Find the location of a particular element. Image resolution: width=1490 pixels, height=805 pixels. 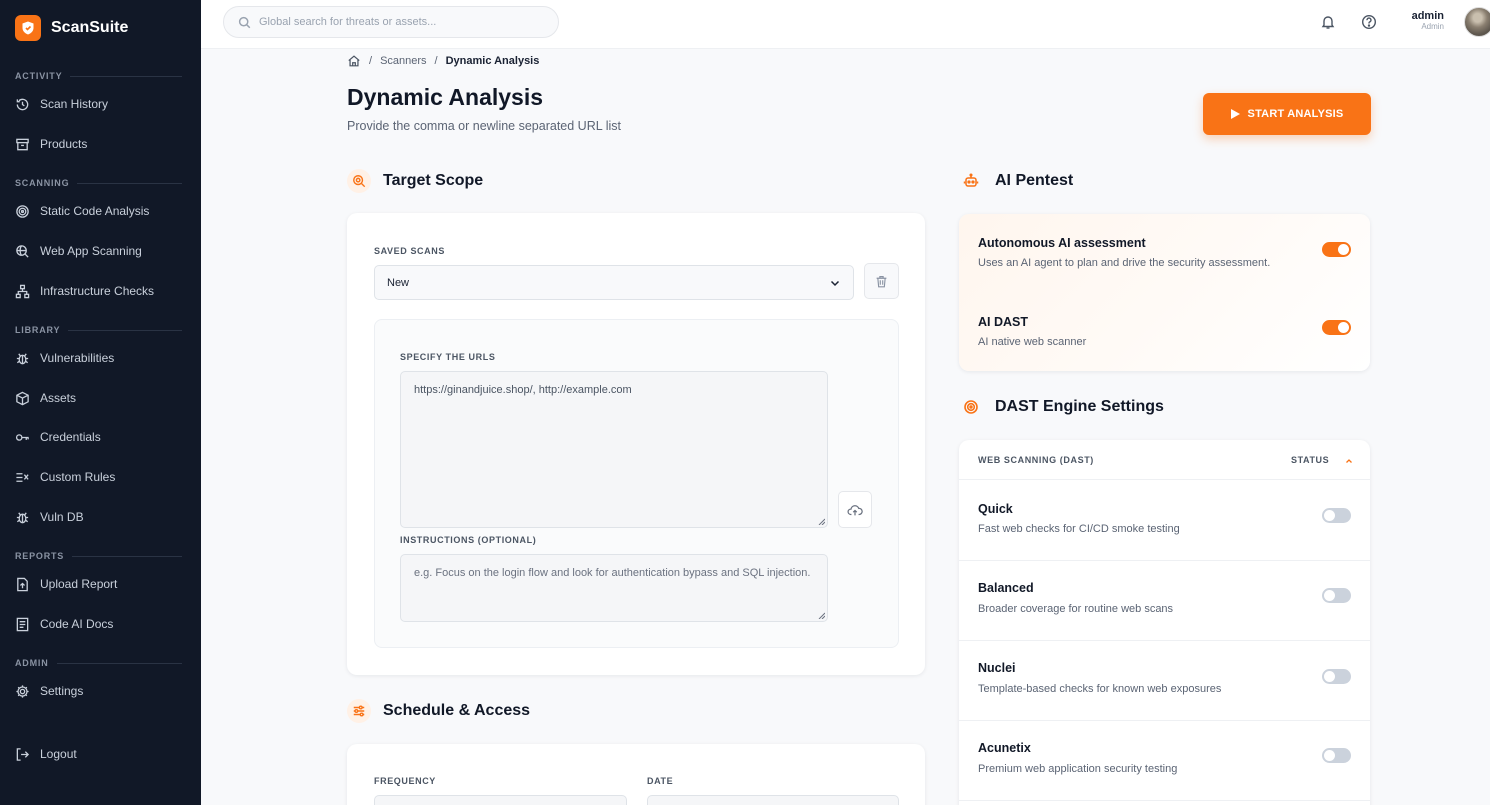

logout-icon is located at coordinates (23, 754).